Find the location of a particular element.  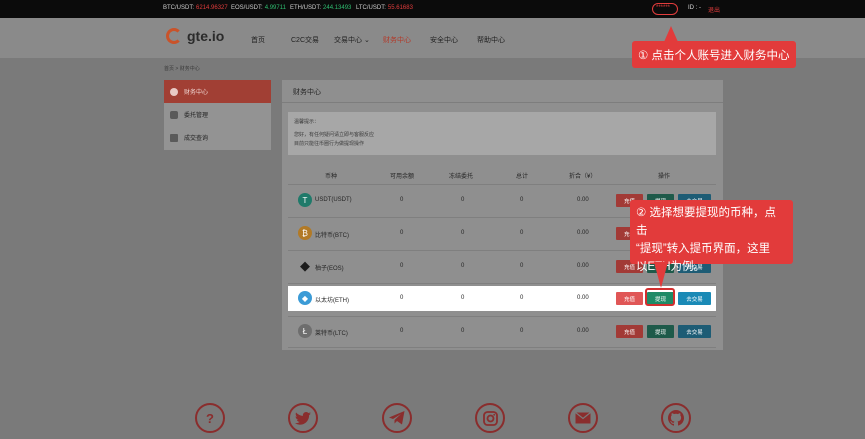

withdraw-button: 提现 is located at coordinates (660, 331).